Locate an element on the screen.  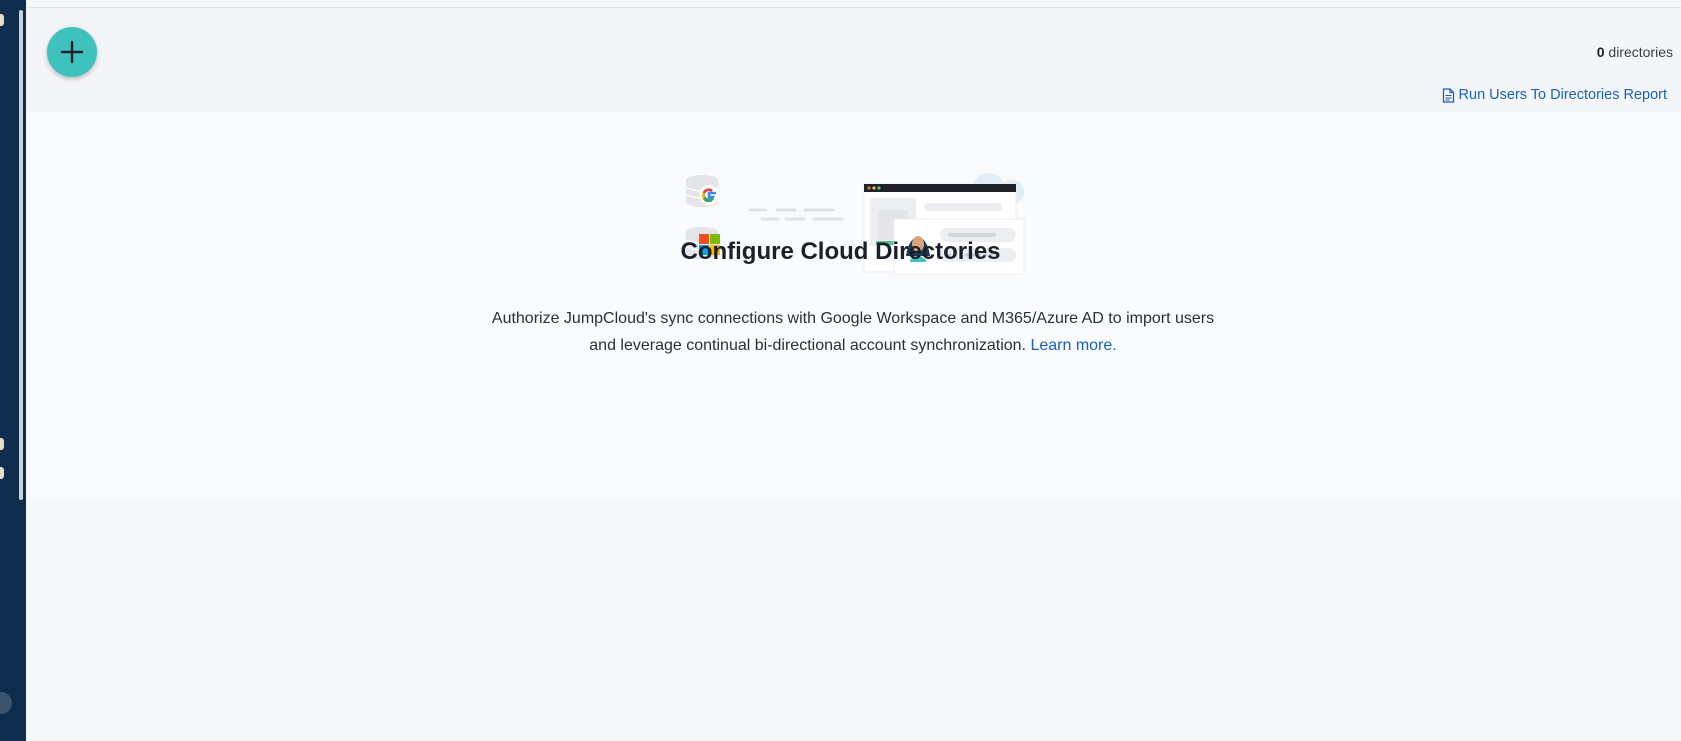
sidebar-avatar is located at coordinates (6, 703).